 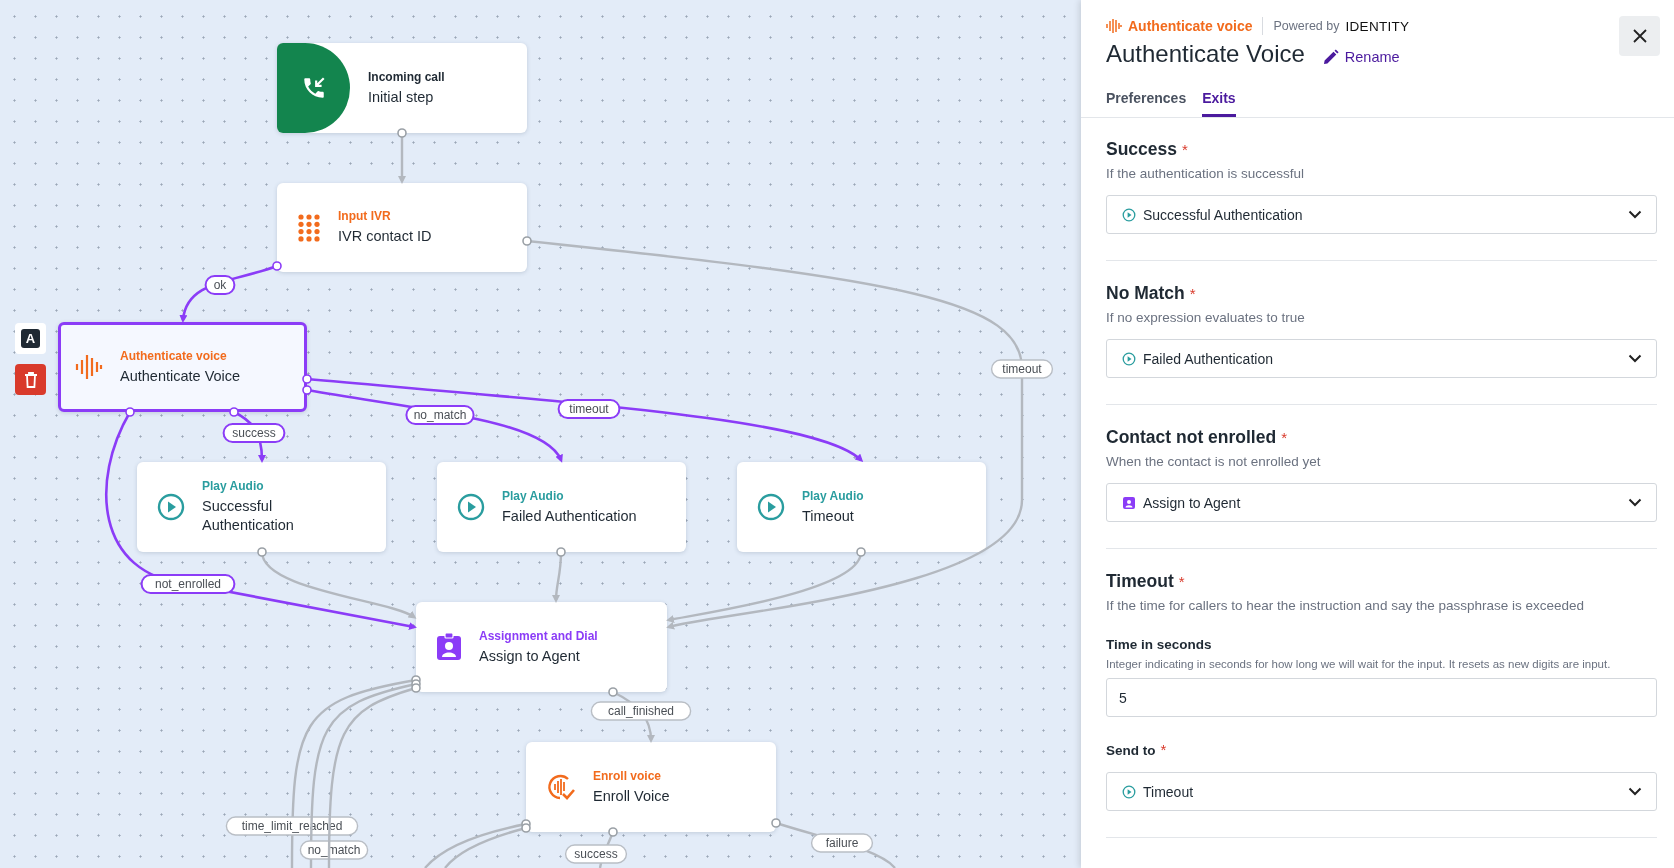 I want to click on field-label: Time in seconds, so click(x=1159, y=644).